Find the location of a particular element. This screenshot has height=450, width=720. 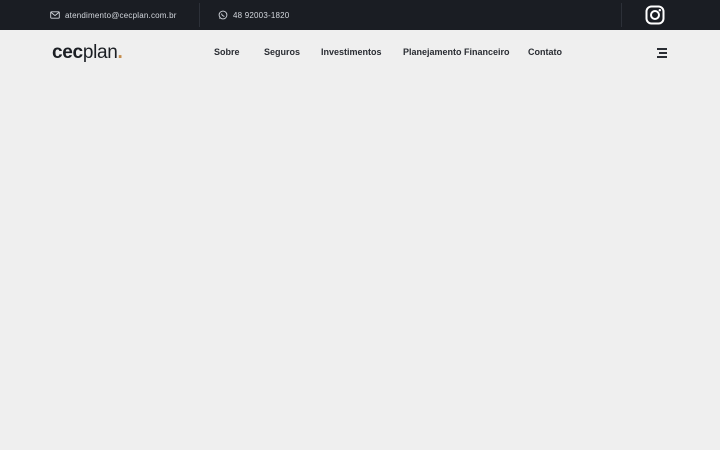

instagram-icon is located at coordinates (655, 15).